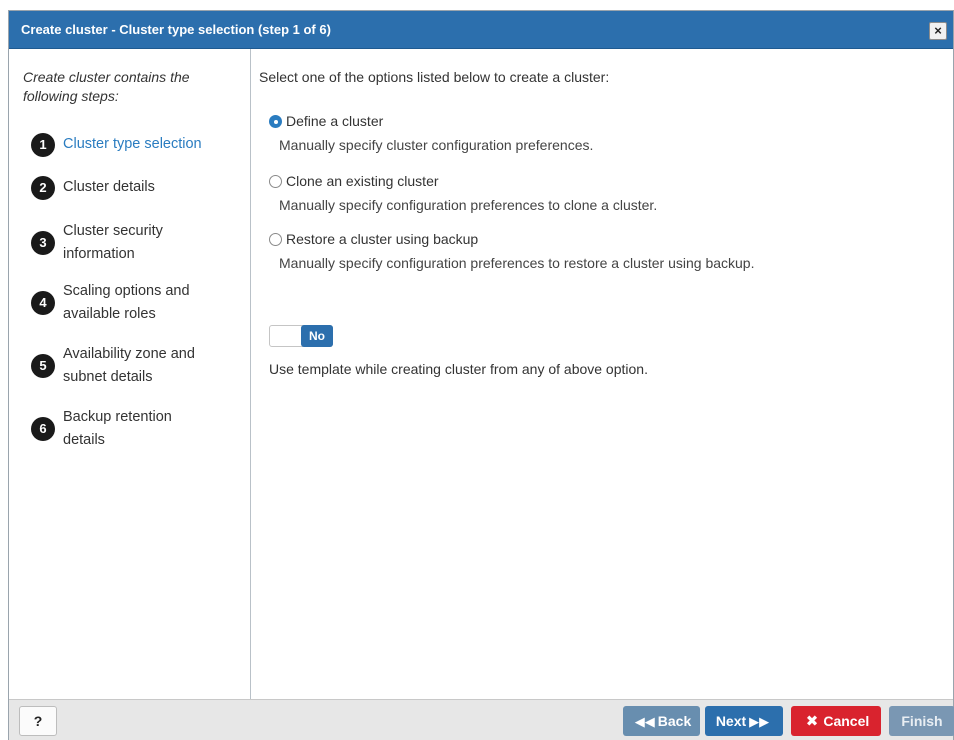 The width and height of the screenshot is (954, 740). I want to click on double-left-arrow-icon: ◀◀, so click(644, 721).